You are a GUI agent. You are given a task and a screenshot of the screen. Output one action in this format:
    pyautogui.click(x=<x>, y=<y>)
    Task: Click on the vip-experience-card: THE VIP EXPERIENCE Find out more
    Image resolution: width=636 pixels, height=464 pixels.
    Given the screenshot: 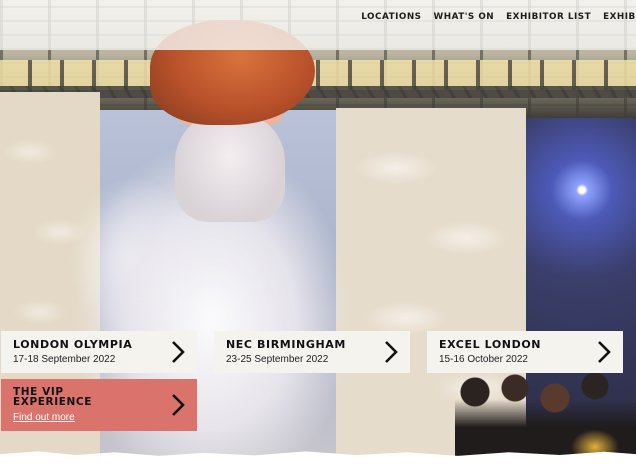 What is the action you would take?
    pyautogui.click(x=99, y=405)
    